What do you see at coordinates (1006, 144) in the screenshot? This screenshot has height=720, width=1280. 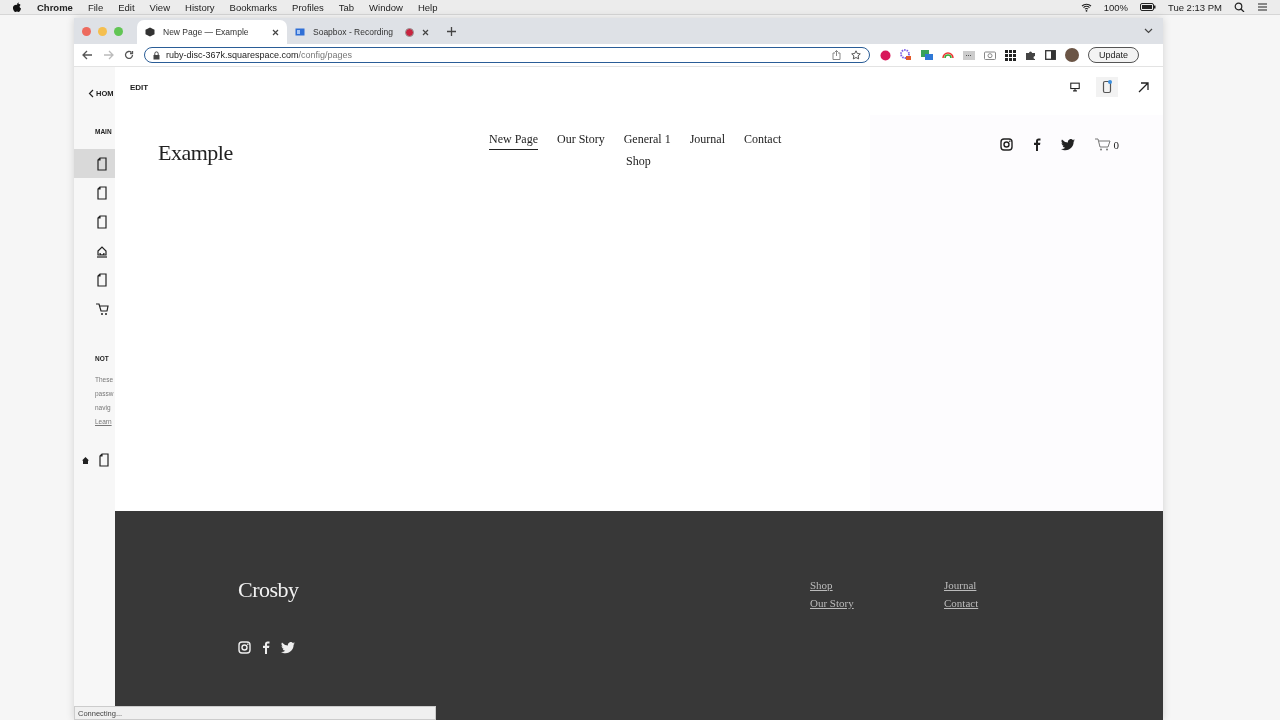 I see `instagram-icon` at bounding box center [1006, 144].